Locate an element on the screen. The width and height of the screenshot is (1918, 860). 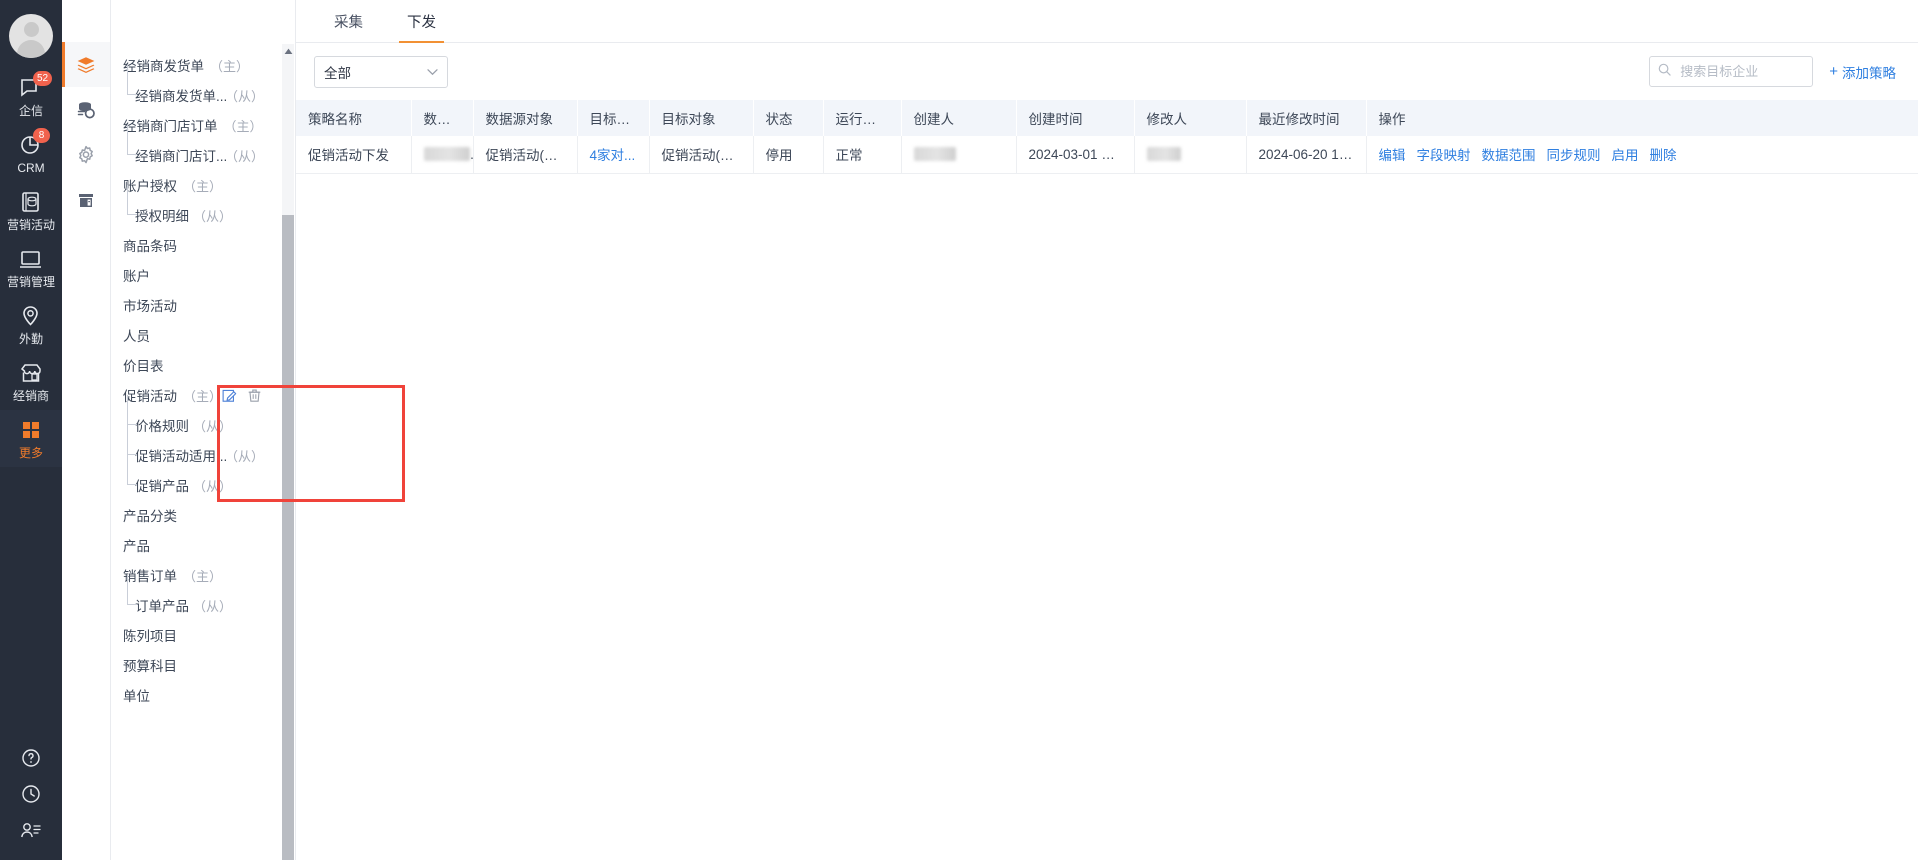
col-datasource-object: 数据源对象 is located at coordinates (525, 118).